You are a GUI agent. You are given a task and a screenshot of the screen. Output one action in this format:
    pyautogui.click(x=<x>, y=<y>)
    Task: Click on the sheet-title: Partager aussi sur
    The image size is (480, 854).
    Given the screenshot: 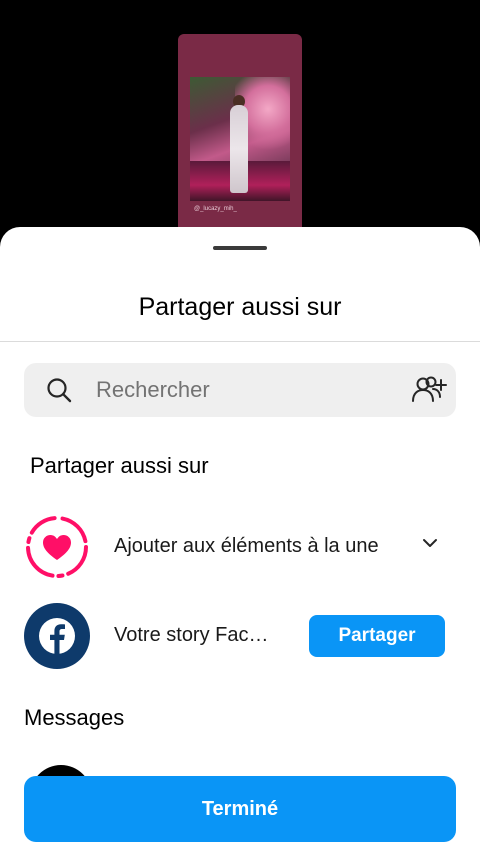 What is the action you would take?
    pyautogui.click(x=240, y=307)
    